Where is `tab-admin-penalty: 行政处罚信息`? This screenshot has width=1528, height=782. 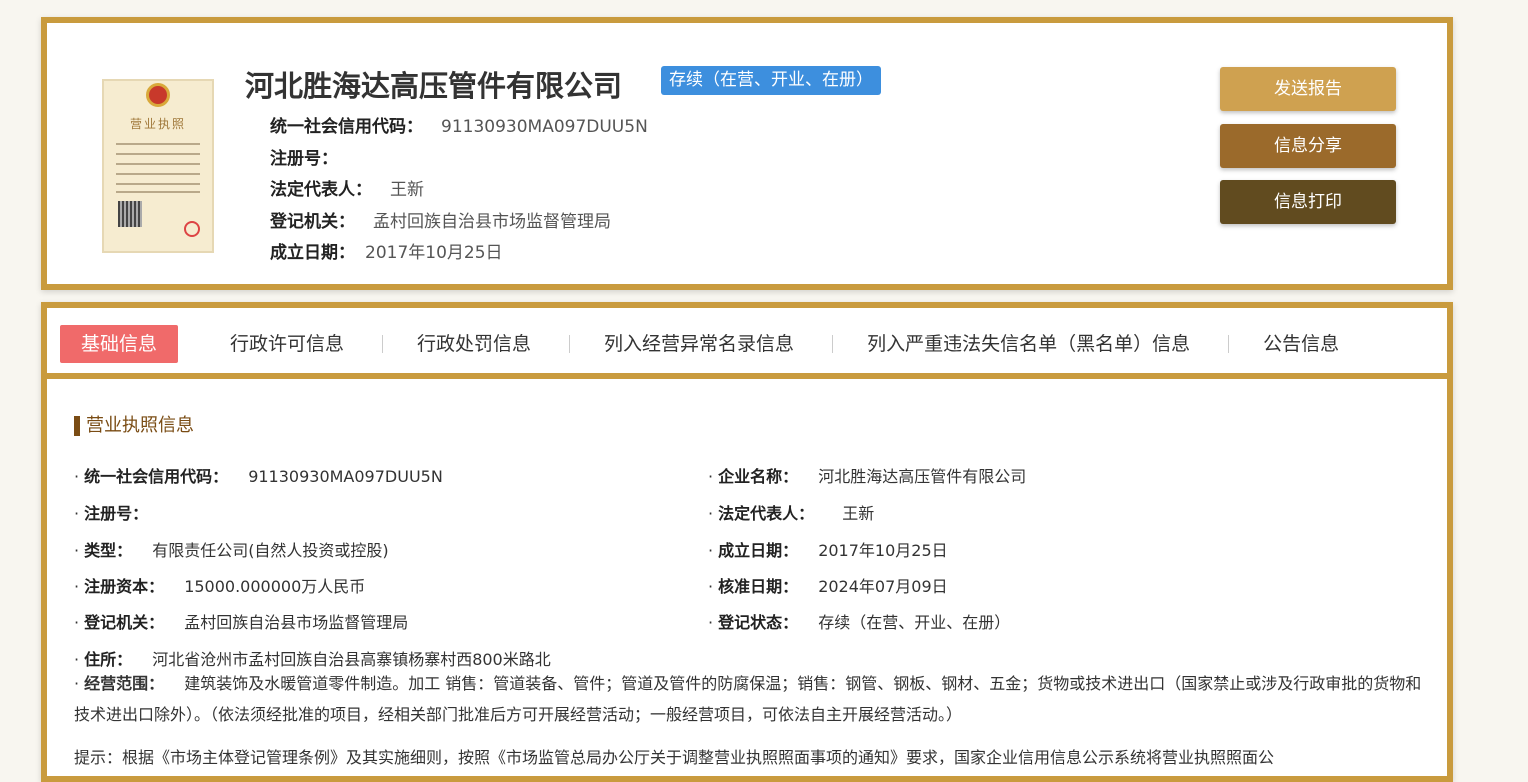 tab-admin-penalty: 行政处罚信息 is located at coordinates (483, 344).